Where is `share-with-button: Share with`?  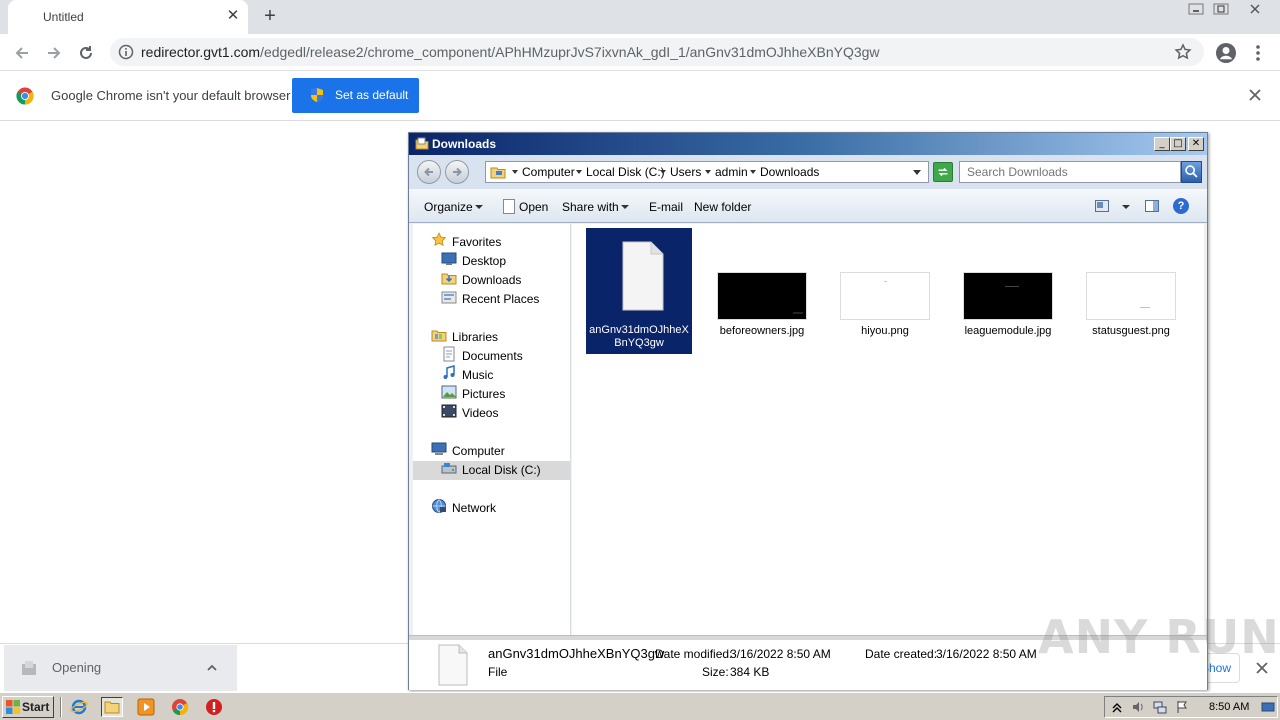
share-with-button: Share with is located at coordinates (590, 207).